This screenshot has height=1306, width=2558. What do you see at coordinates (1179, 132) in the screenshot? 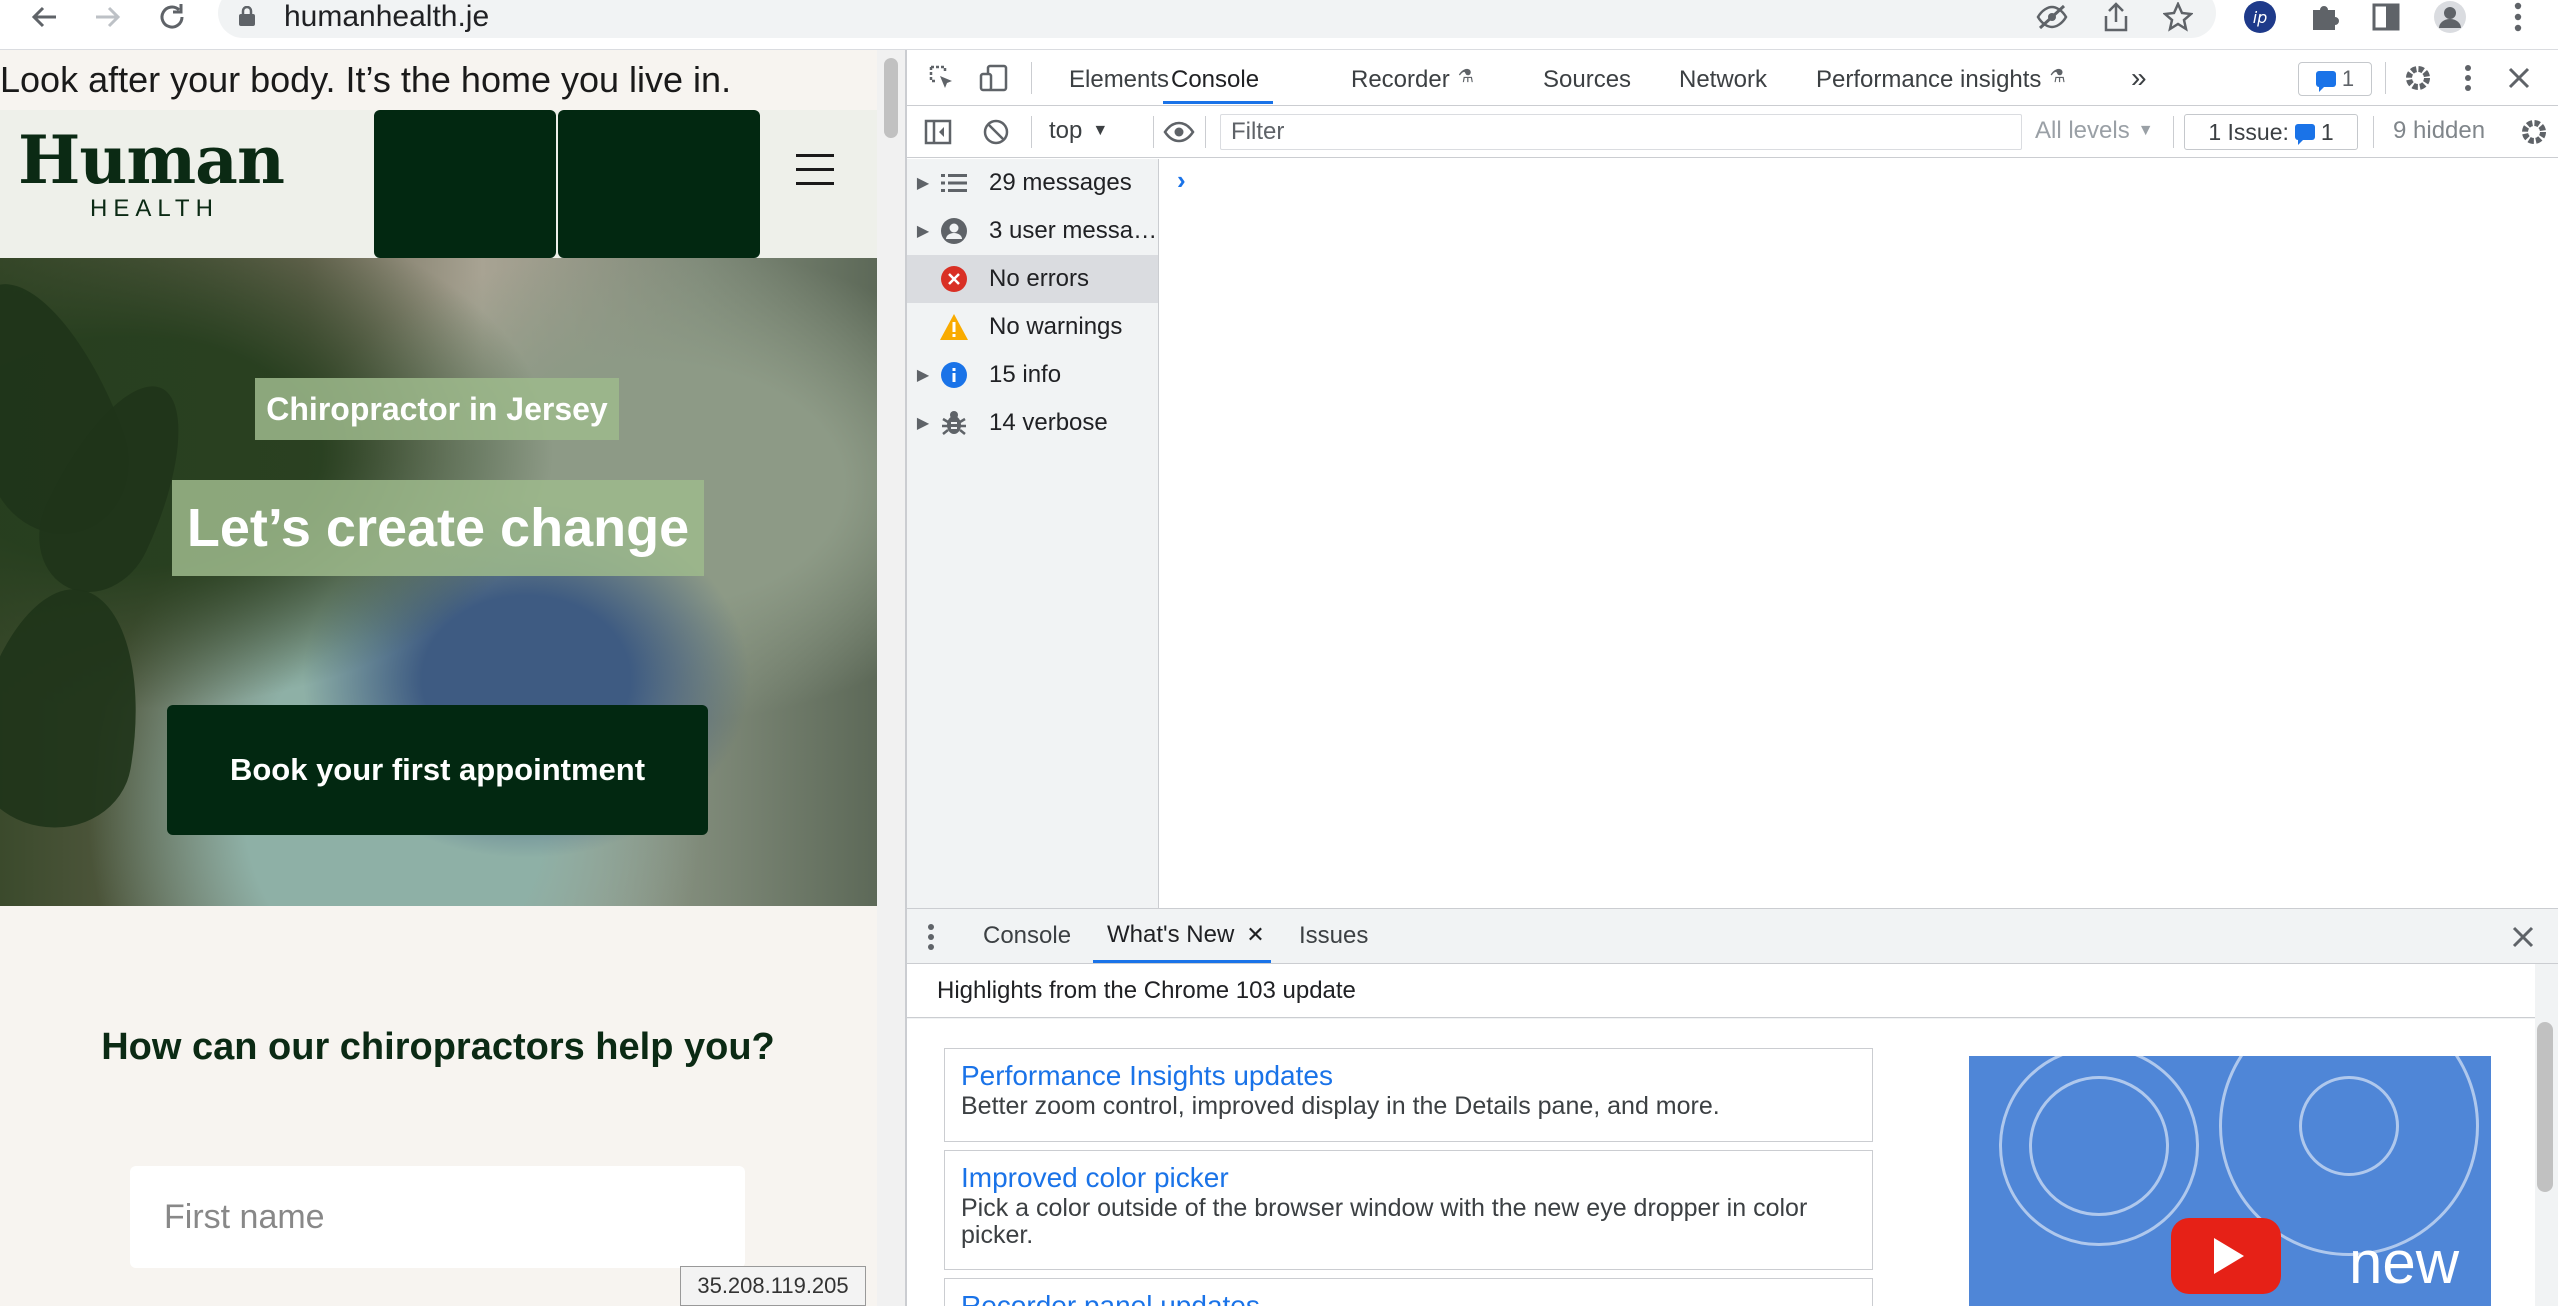
I see `live-expression-eye-icon` at bounding box center [1179, 132].